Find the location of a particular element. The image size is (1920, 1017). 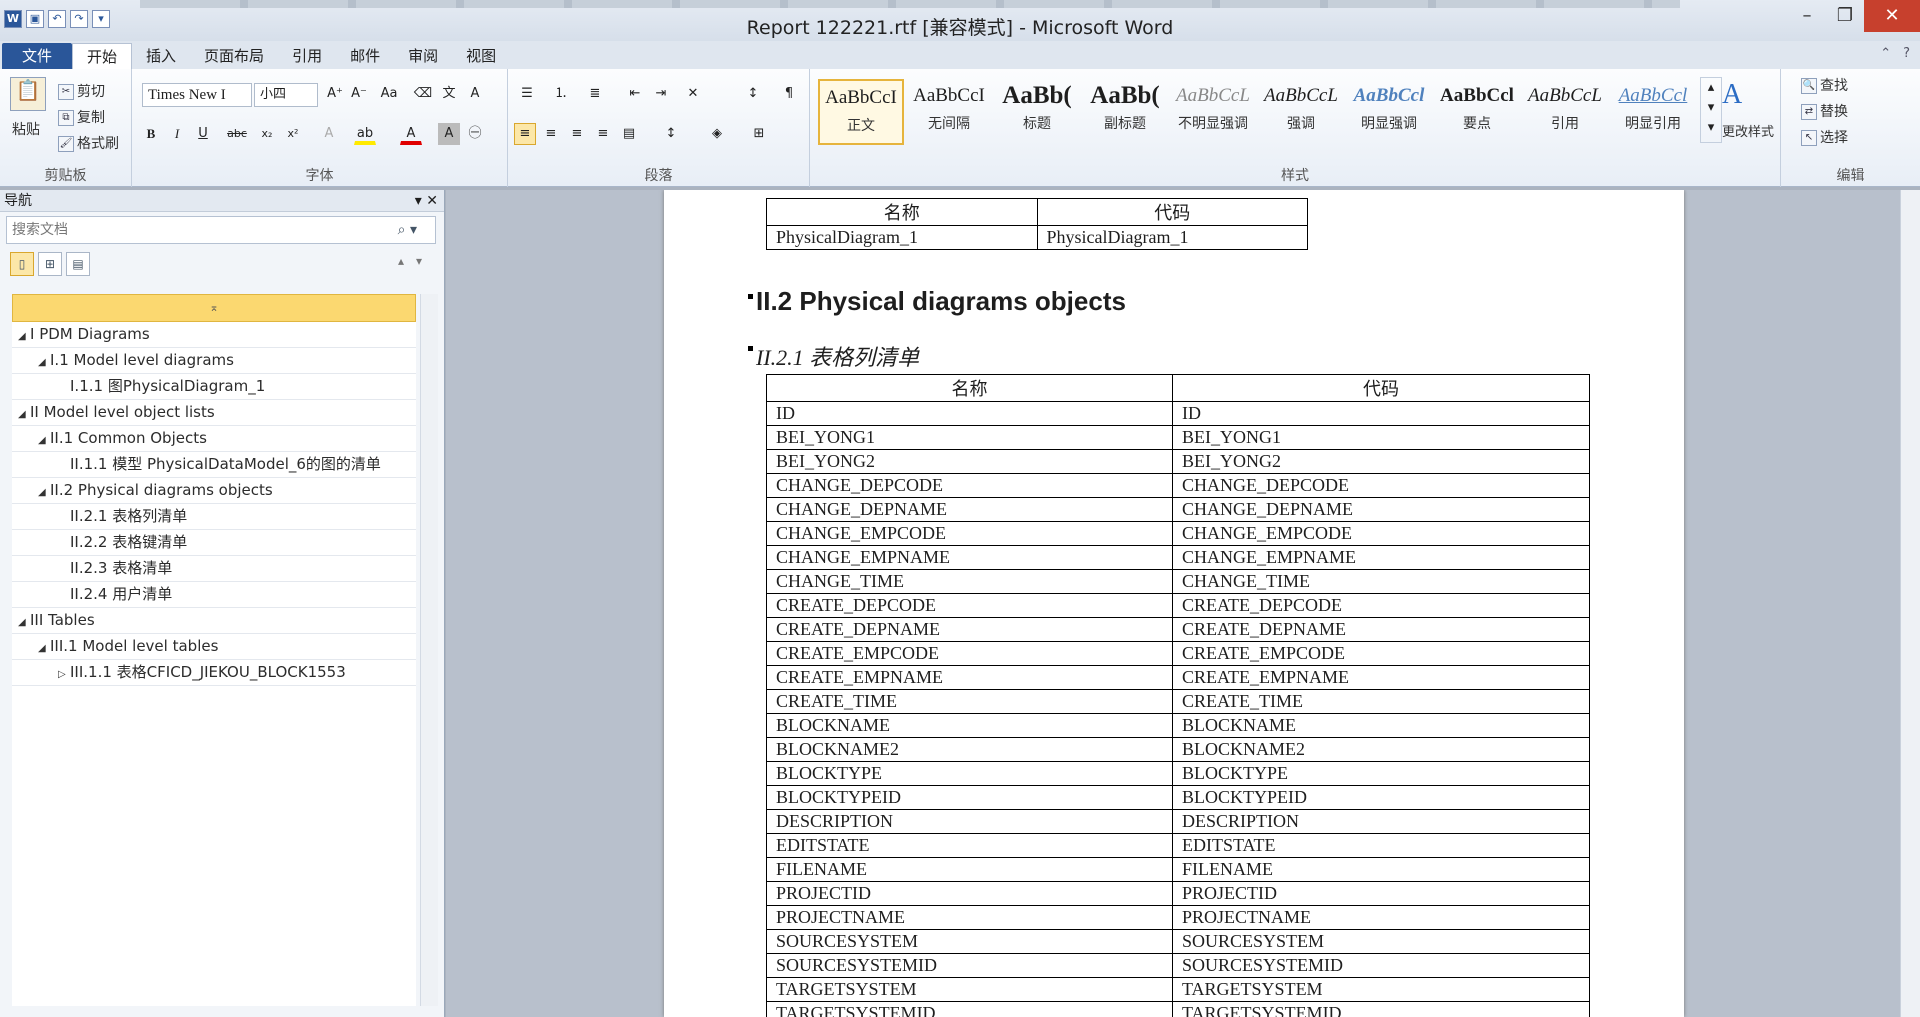

style-subtitle: AaBb(副标题 is located at coordinates (1125, 112).